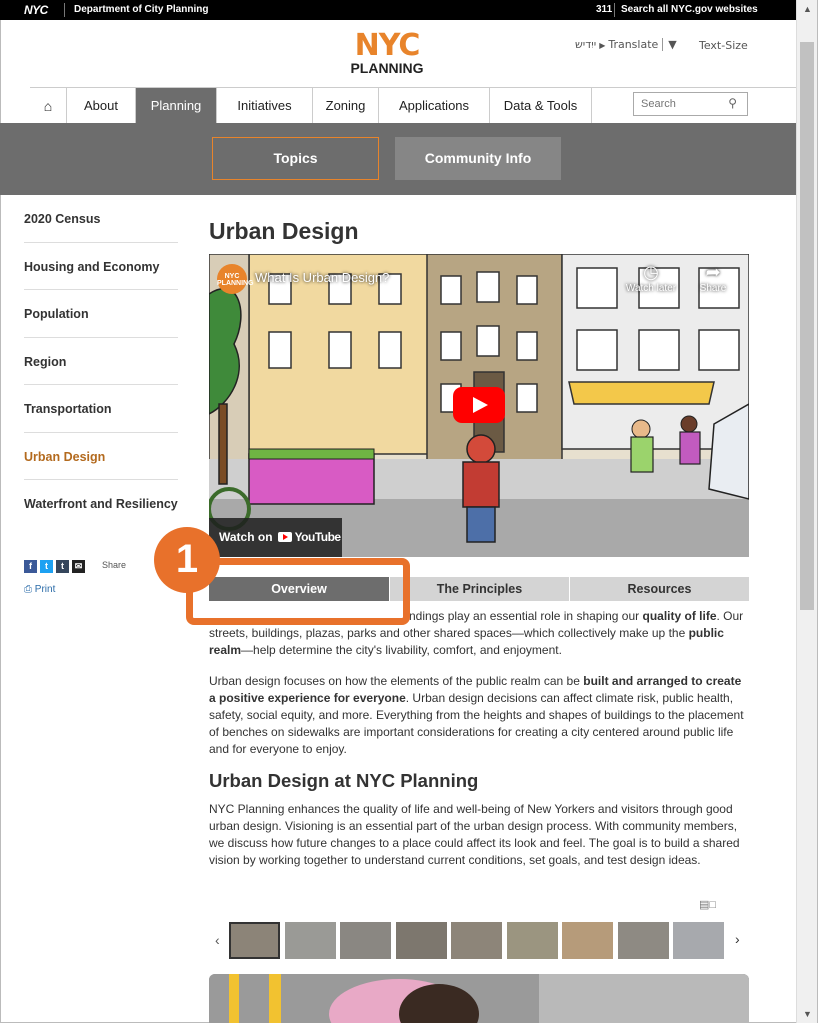  Describe the element at coordinates (284, 537) in the screenshot. I see `youtube-icon` at that location.